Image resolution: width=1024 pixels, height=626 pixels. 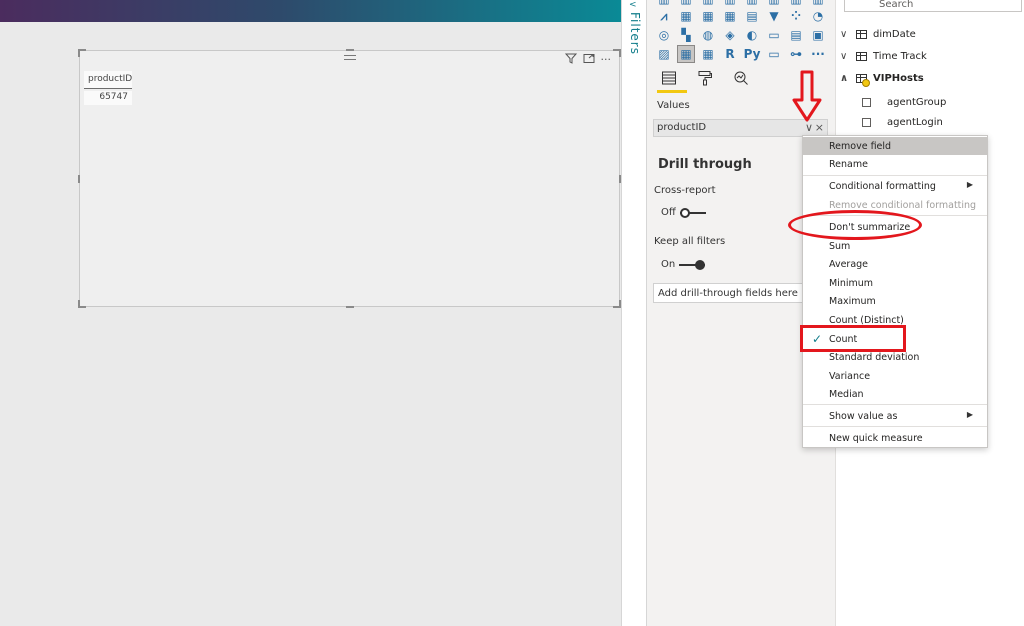 I want to click on key-influencers-icon: ▭, so click(x=774, y=54).